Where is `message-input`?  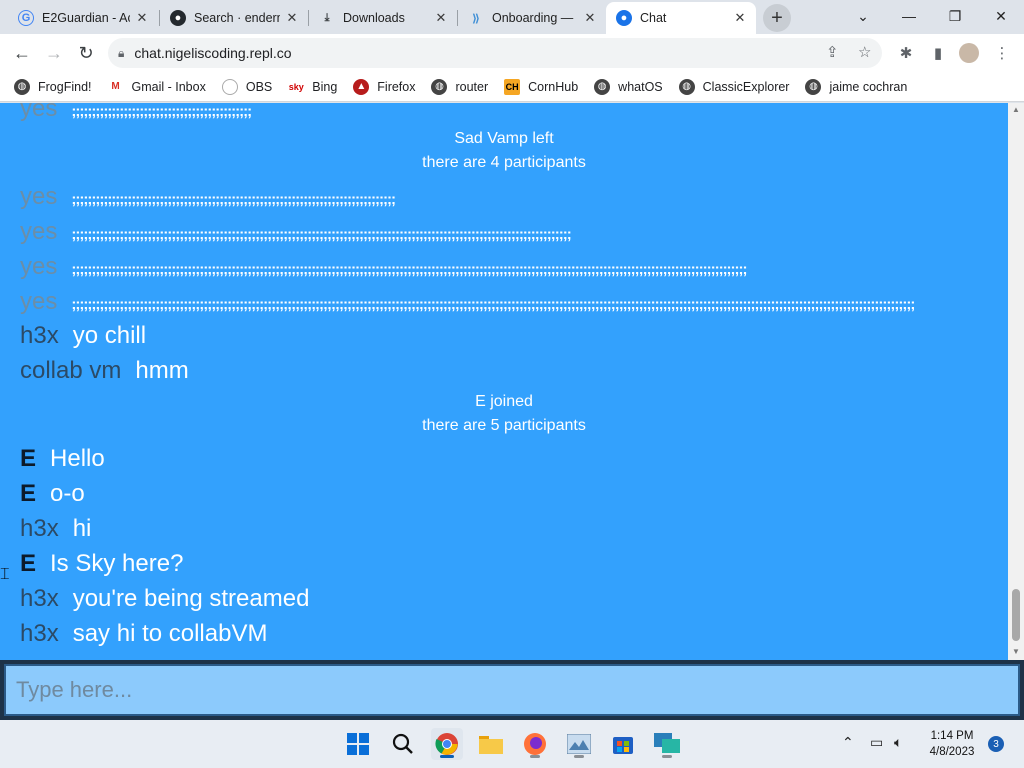 message-input is located at coordinates (512, 690).